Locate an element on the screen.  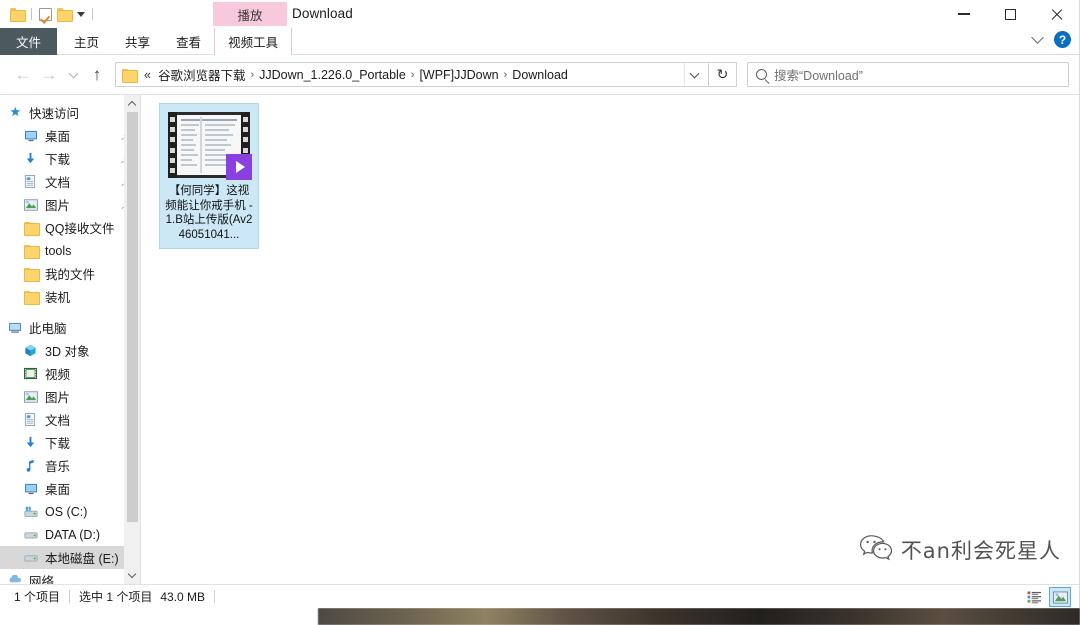
scrollbar-thumb is located at coordinates (132, 317).